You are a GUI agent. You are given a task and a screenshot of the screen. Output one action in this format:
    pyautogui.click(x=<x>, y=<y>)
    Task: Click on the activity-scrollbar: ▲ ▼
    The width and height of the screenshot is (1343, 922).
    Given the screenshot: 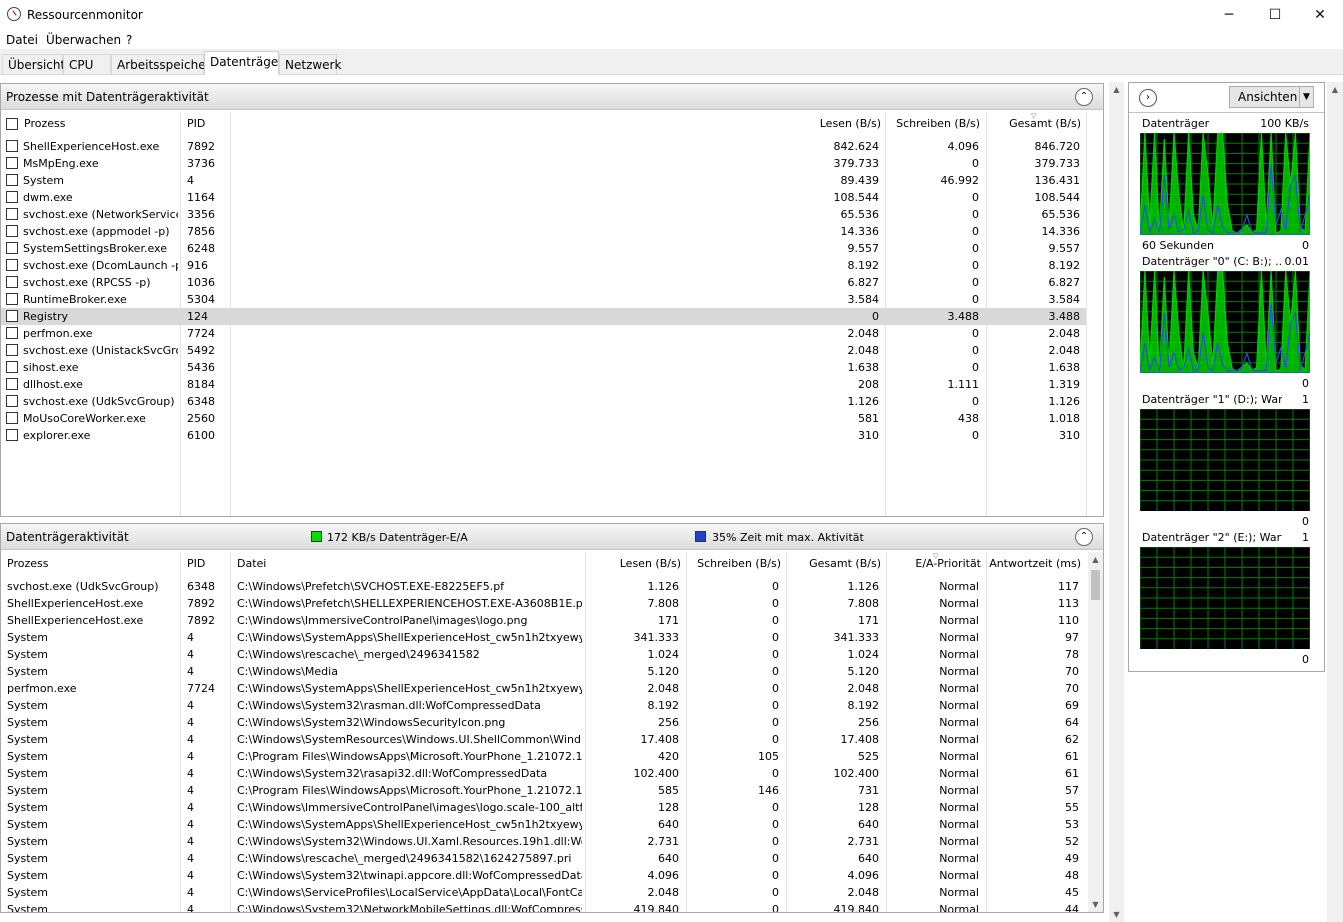 What is the action you would take?
    pyautogui.click(x=1095, y=732)
    